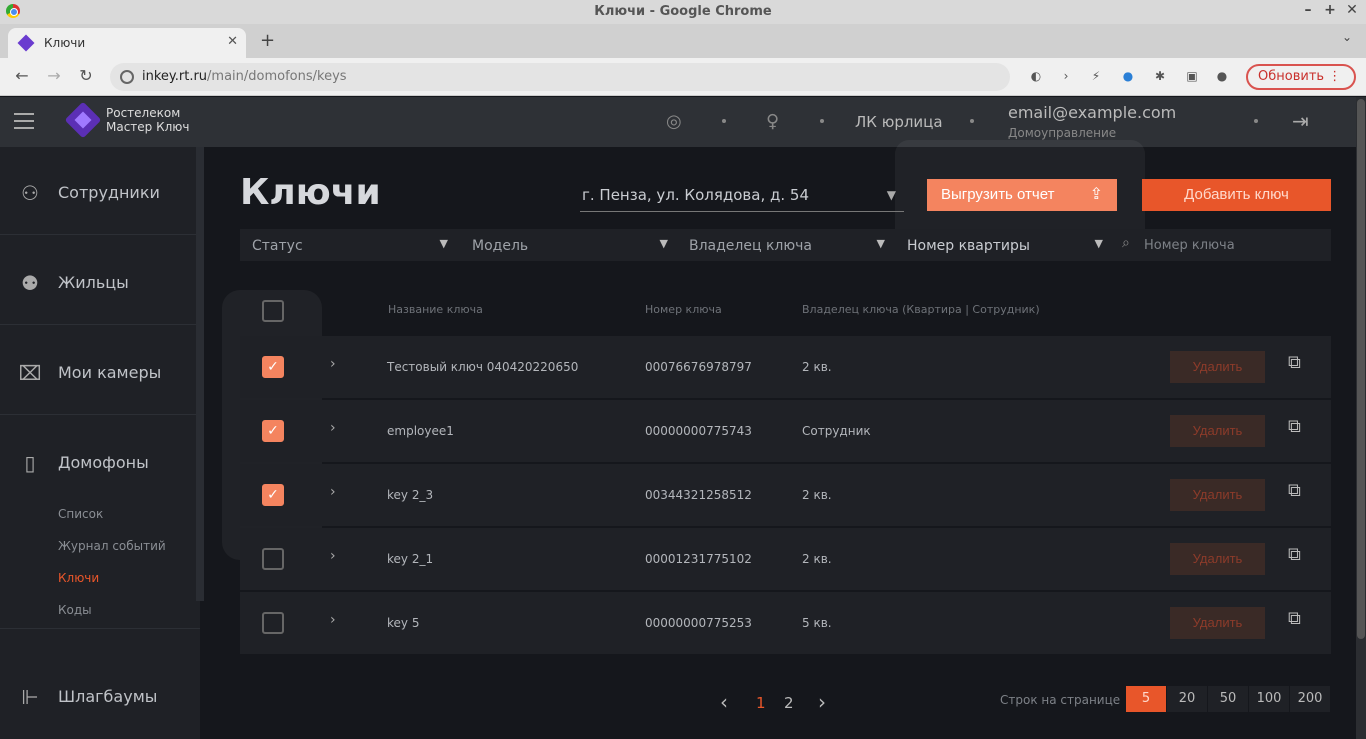 The image size is (1366, 739). I want to click on sidebar-item-cameras: ⌧ Мои камеры, so click(100, 371).